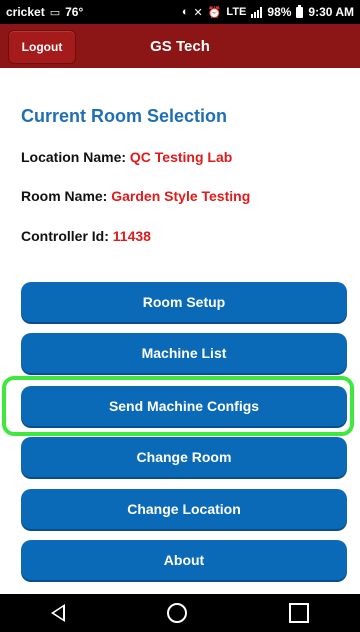  What do you see at coordinates (214, 12) in the screenshot?
I see `alarm-icon: ⏰` at bounding box center [214, 12].